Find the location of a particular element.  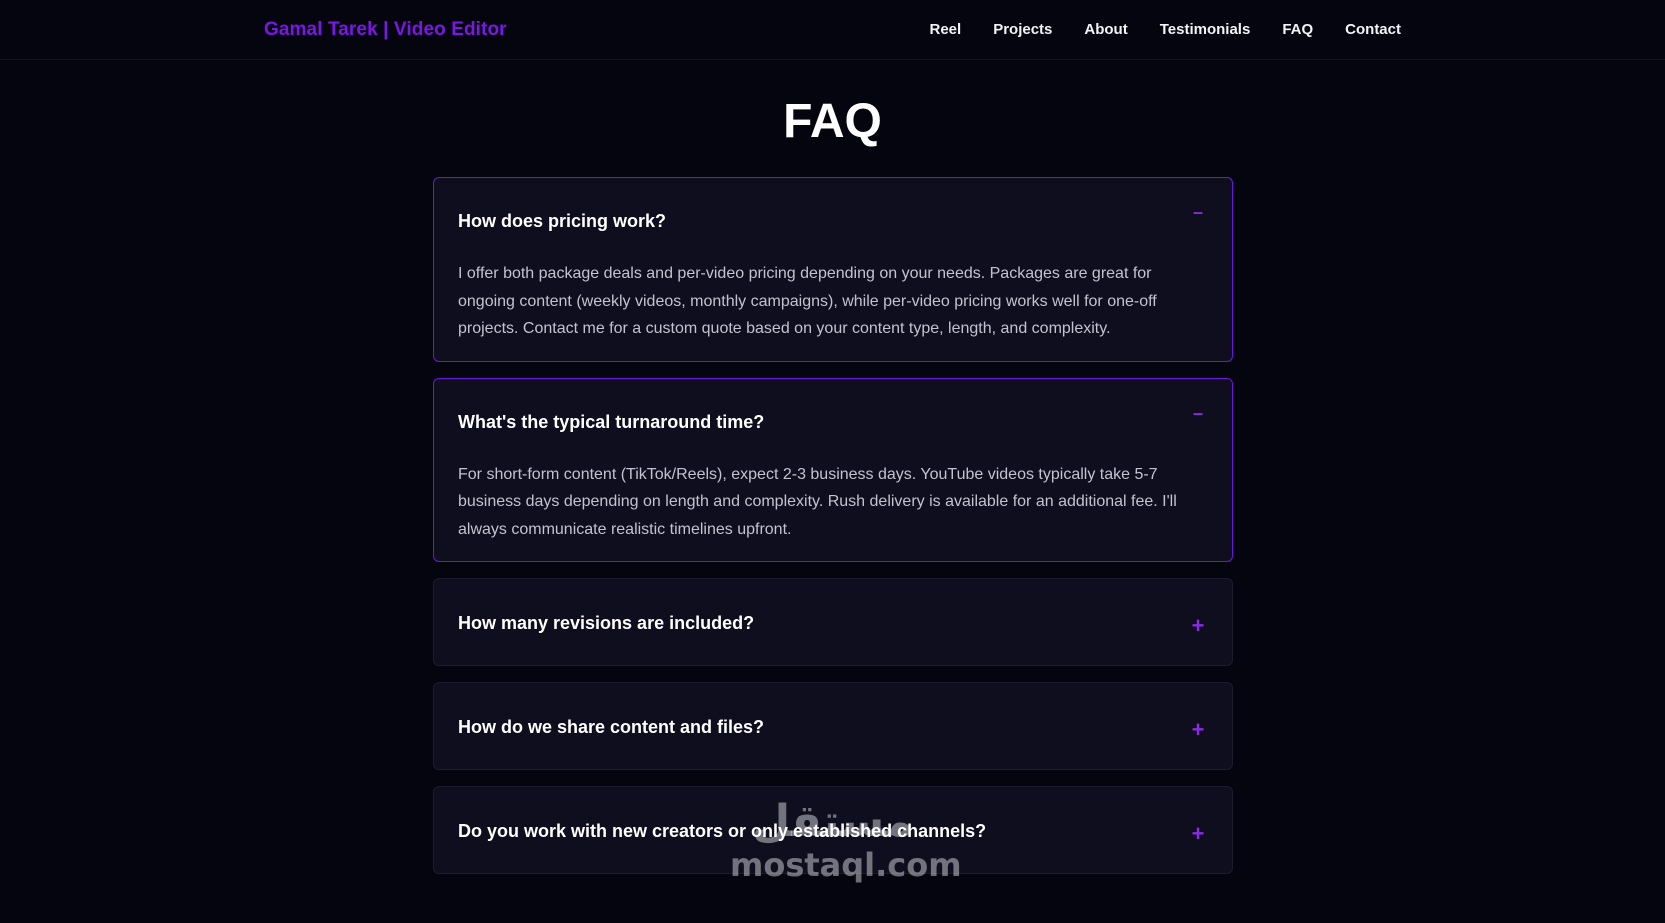

faq-item: How do we share content and files? + is located at coordinates (833, 726).